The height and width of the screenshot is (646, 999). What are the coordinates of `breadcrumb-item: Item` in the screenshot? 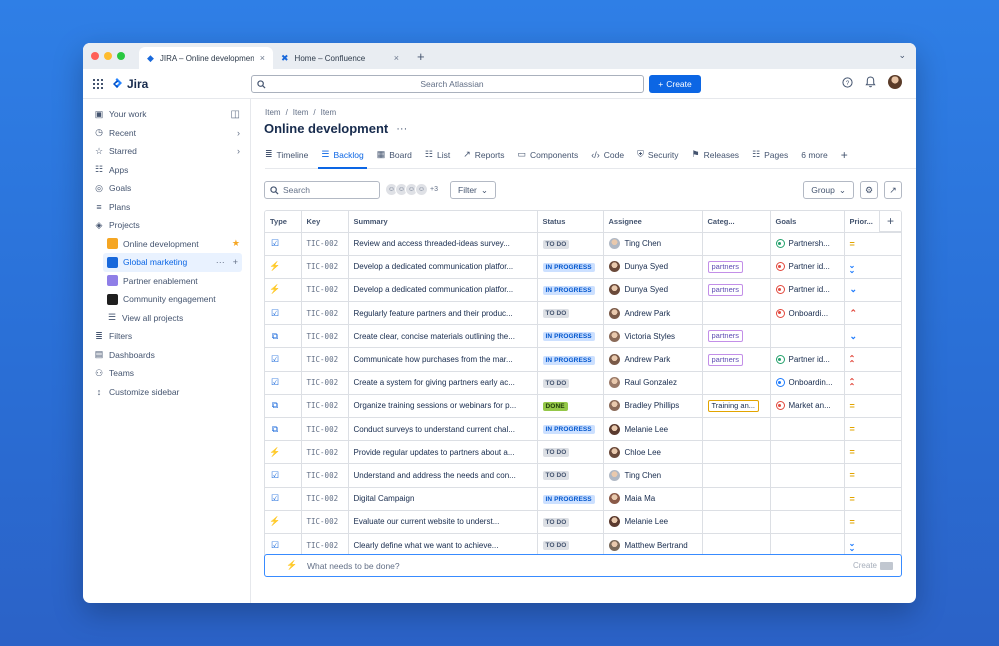 It's located at (329, 112).